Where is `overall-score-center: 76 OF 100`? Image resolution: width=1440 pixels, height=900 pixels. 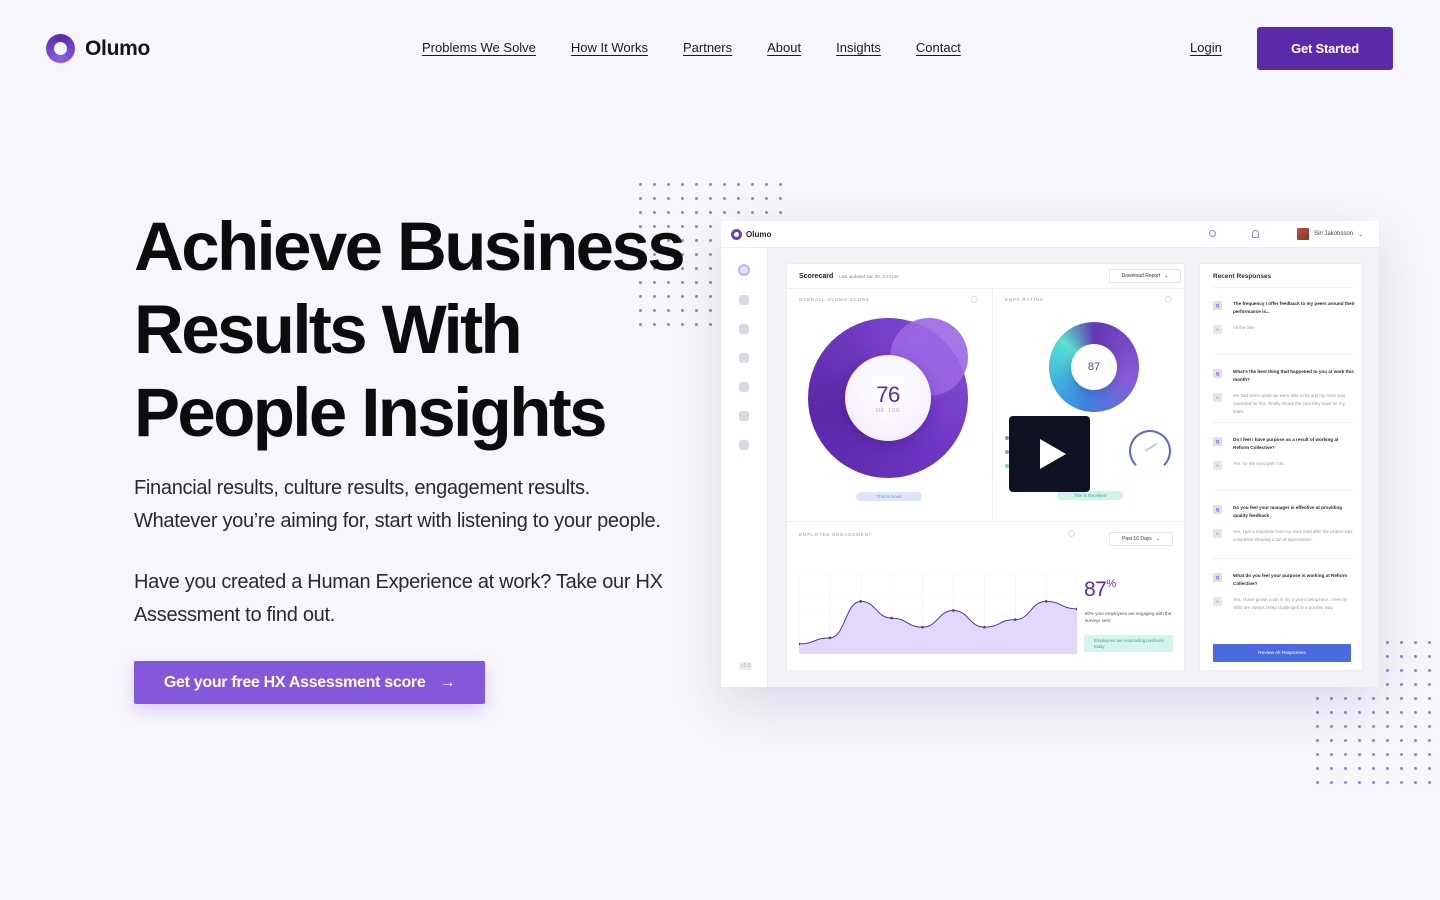 overall-score-center: 76 OF 100 is located at coordinates (888, 398).